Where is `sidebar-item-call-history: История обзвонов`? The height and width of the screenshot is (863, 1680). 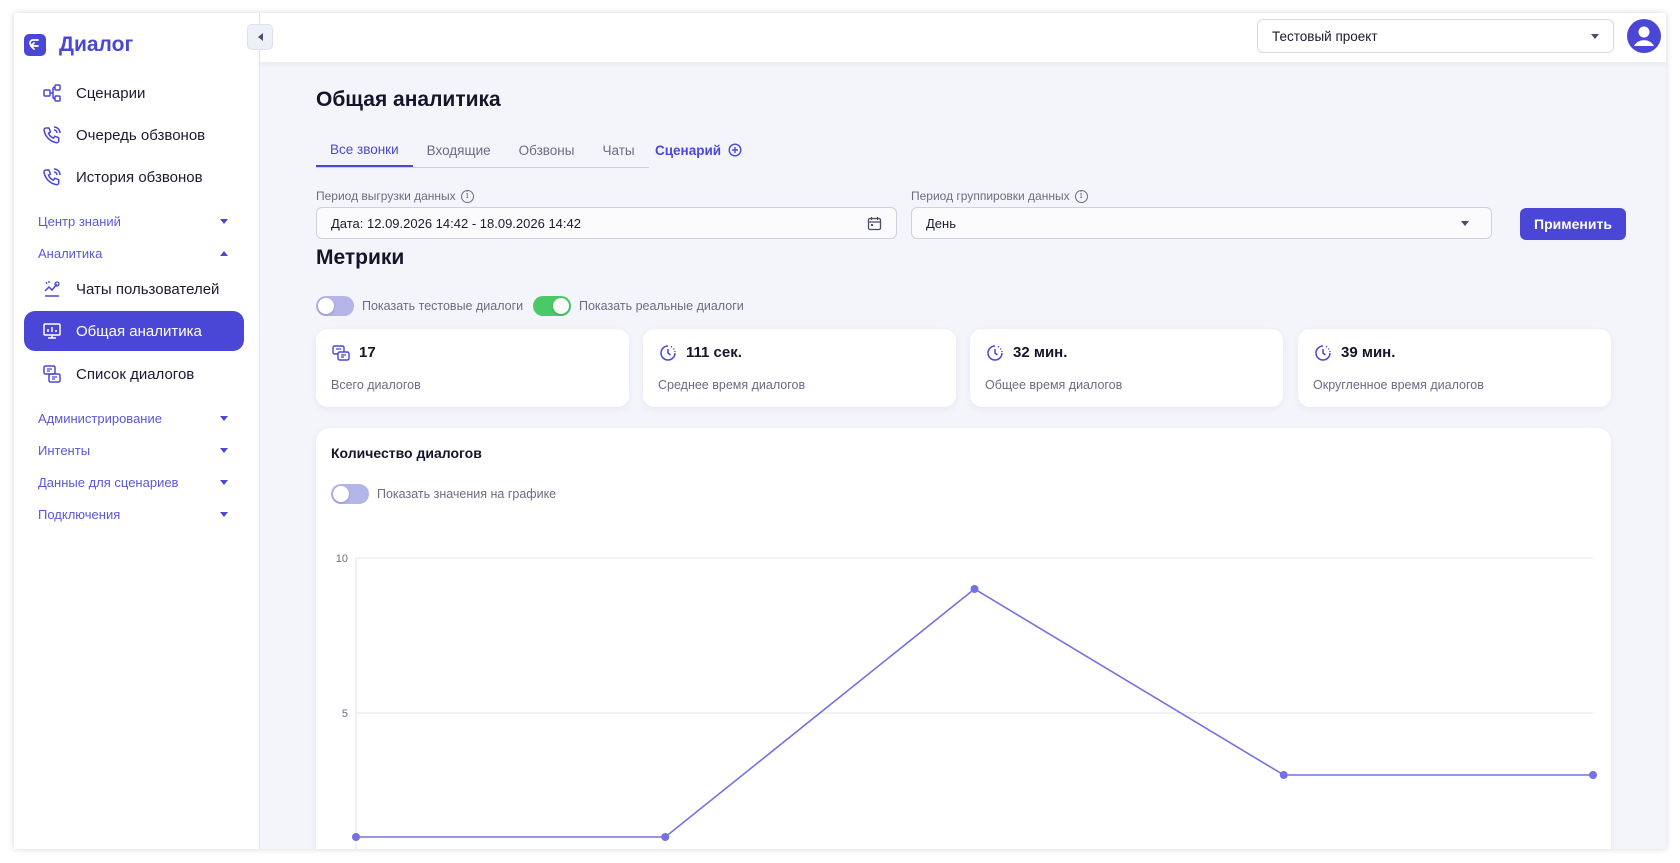
sidebar-item-call-history: История обзвонов is located at coordinates (134, 177).